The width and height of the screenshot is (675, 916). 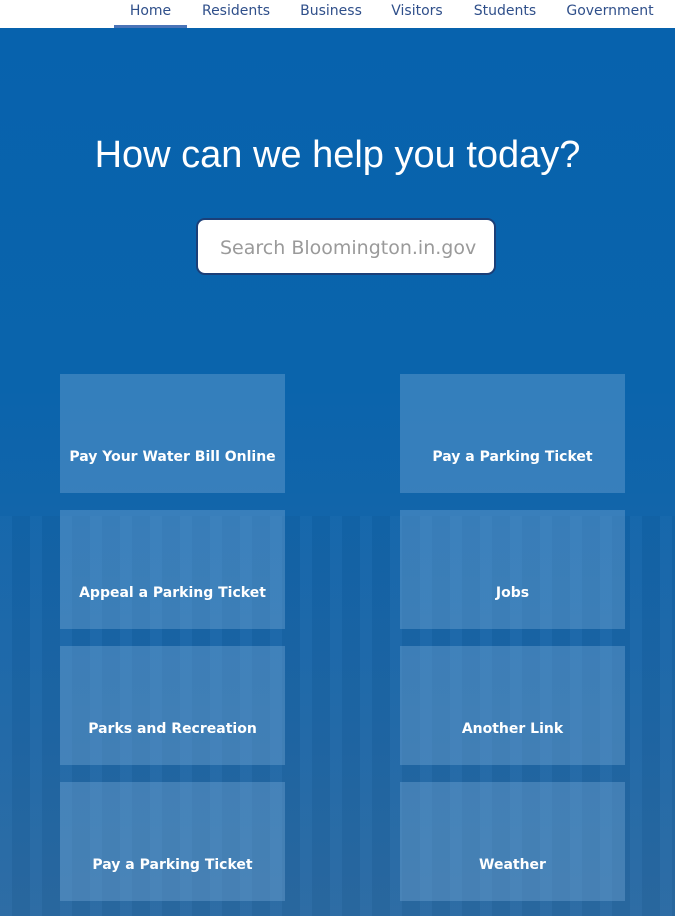 I want to click on nav-government: Government, so click(x=610, y=14).